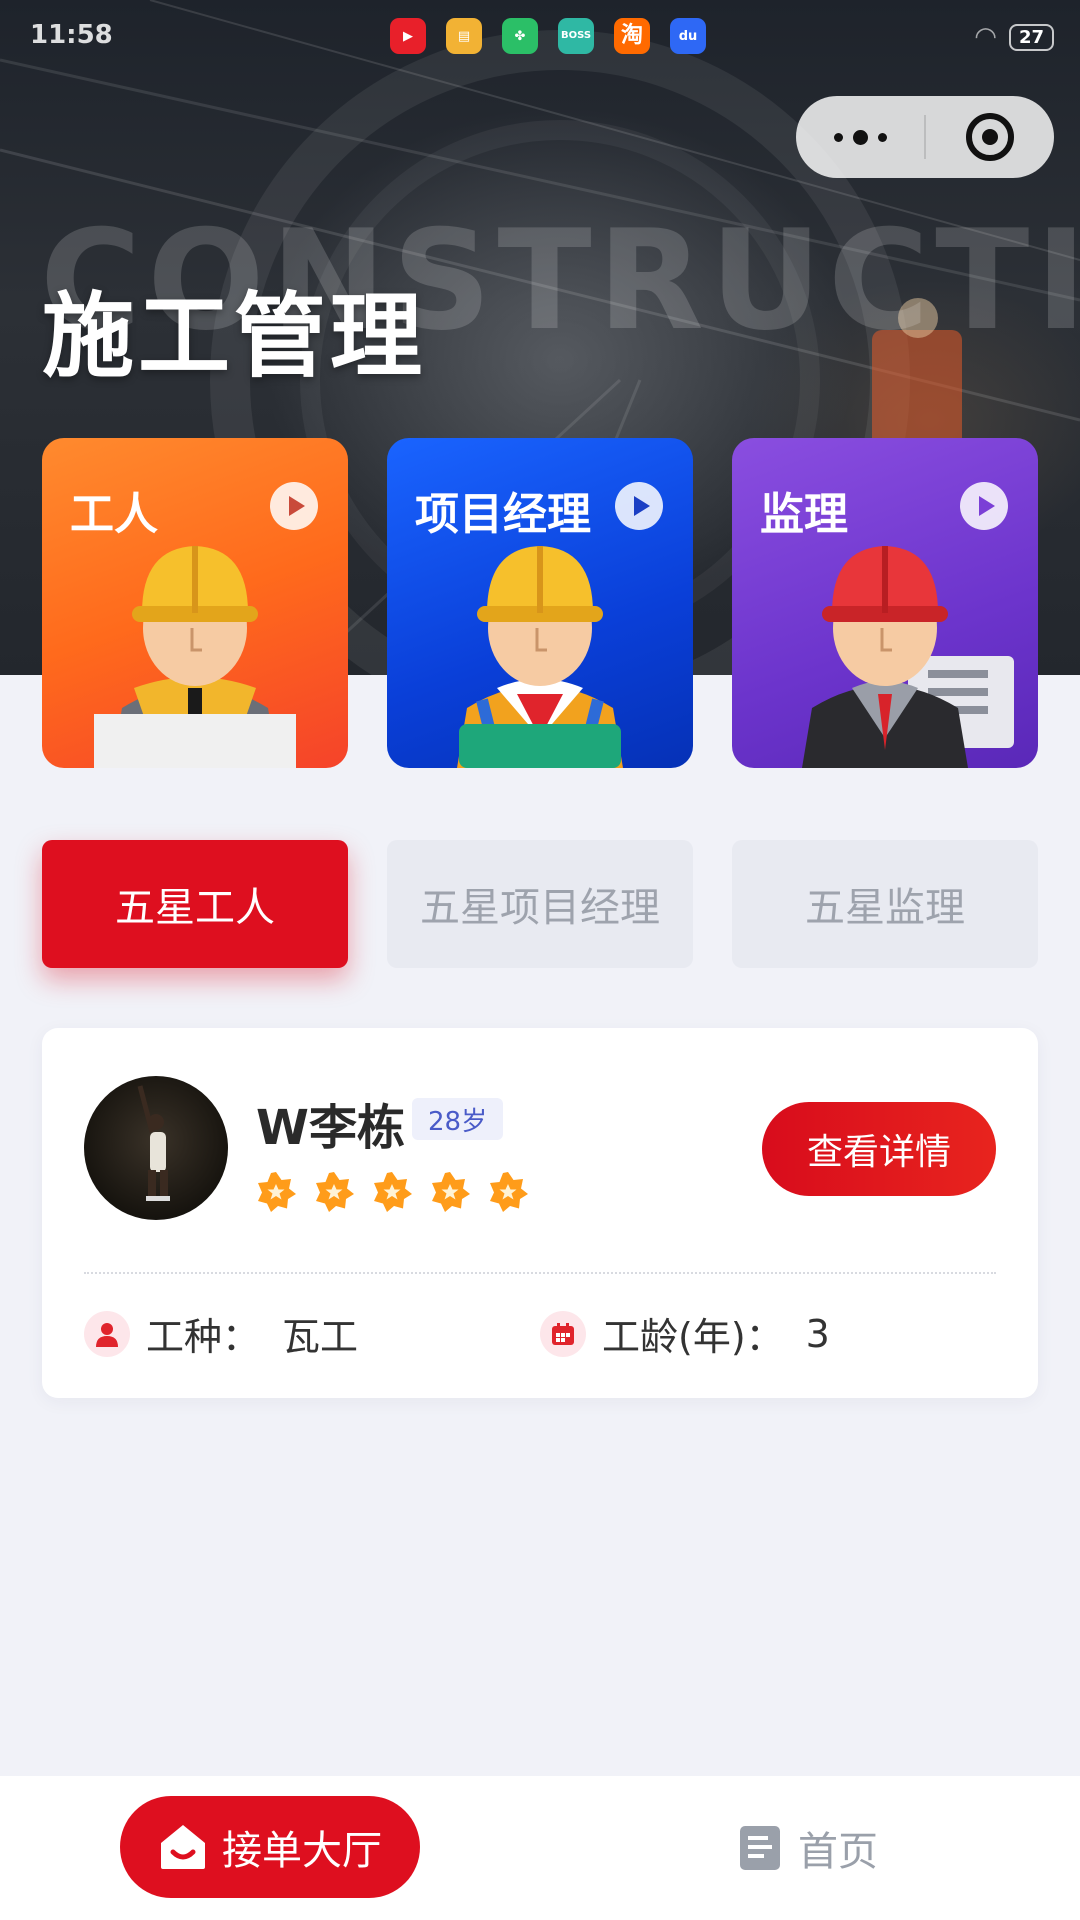 Image resolution: width=1080 pixels, height=1920 pixels. What do you see at coordinates (548, 36) in the screenshot?
I see `status-app-icons: ▶ ▤ ✤ BOSS 淘 du` at bounding box center [548, 36].